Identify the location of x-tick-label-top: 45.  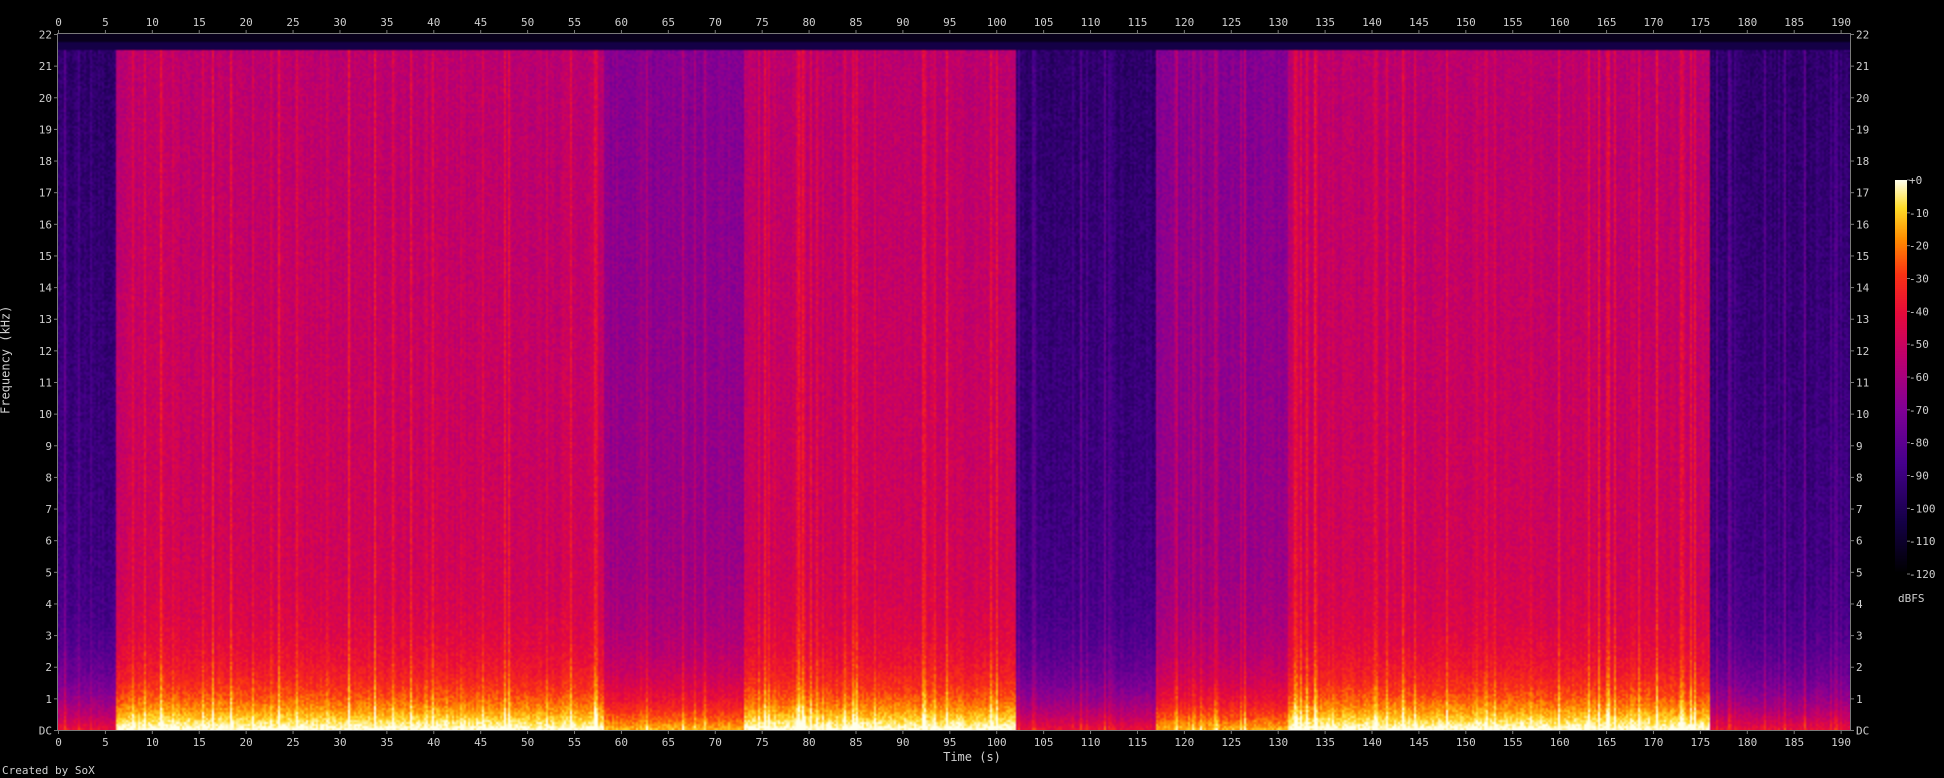
(480, 22).